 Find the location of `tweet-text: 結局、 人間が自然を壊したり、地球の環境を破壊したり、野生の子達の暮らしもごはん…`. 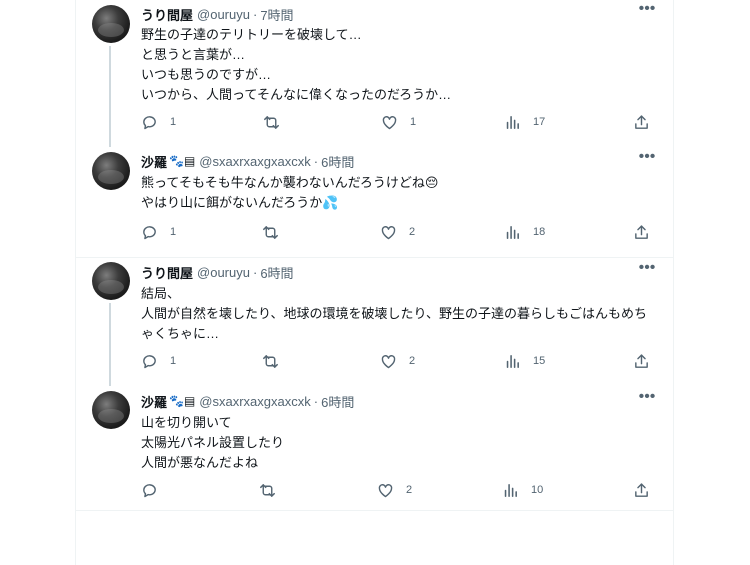

tweet-text: 結局、 人間が自然を壊したり、地球の環境を破壊したり、野生の子達の暮らしもごはん… is located at coordinates (401, 314).